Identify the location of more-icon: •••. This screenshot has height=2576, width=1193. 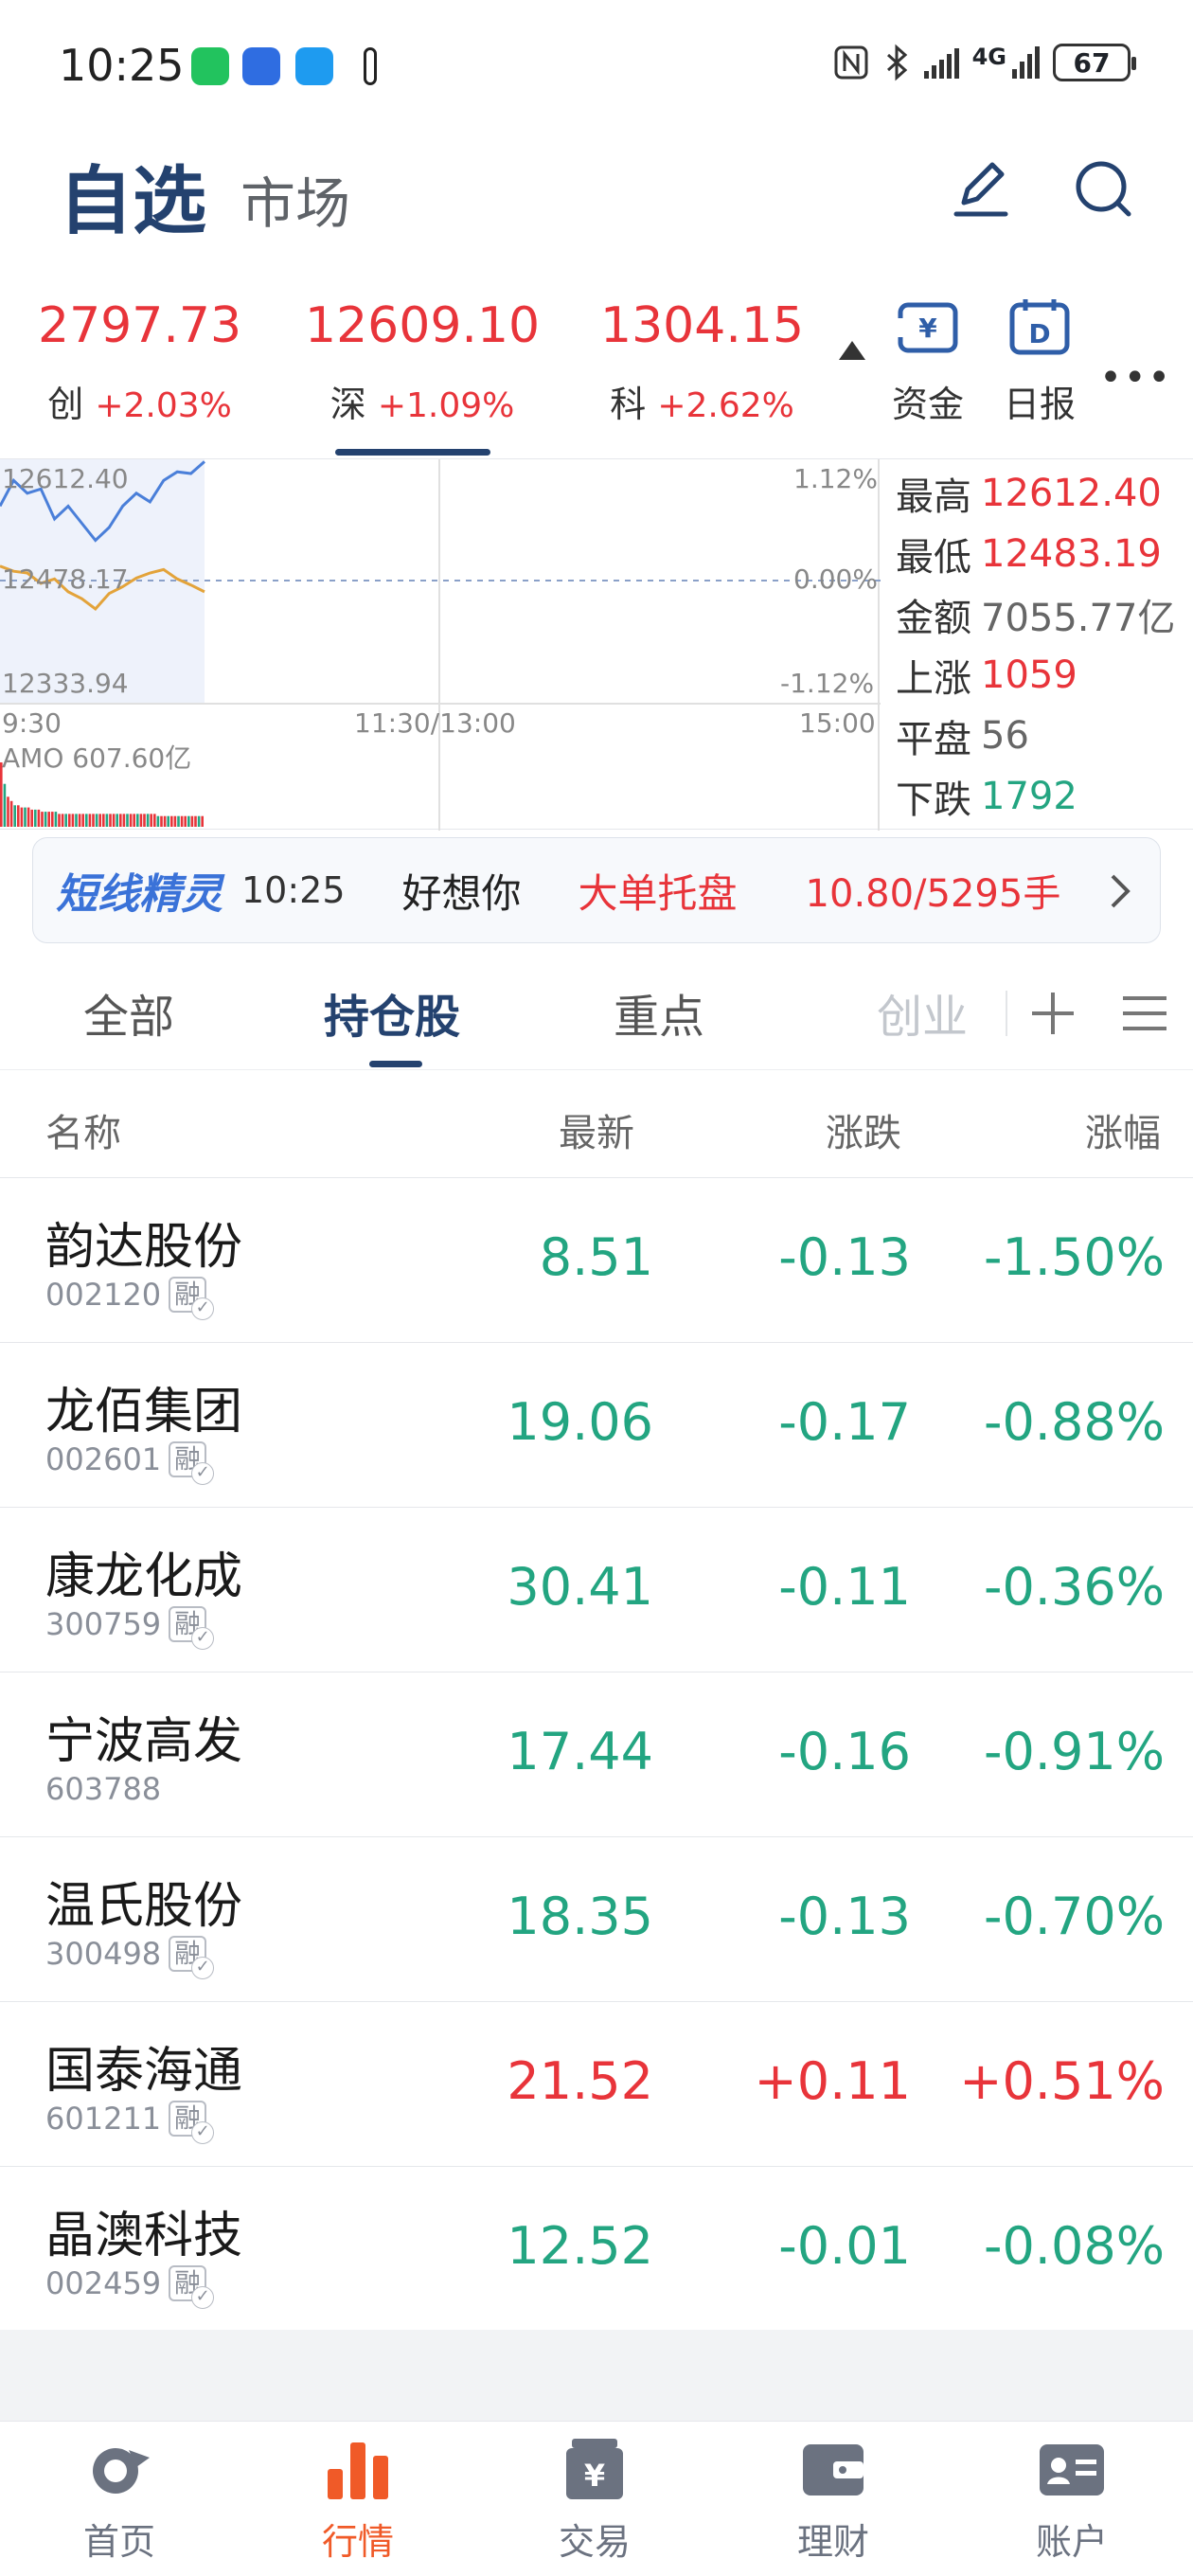
(1135, 378).